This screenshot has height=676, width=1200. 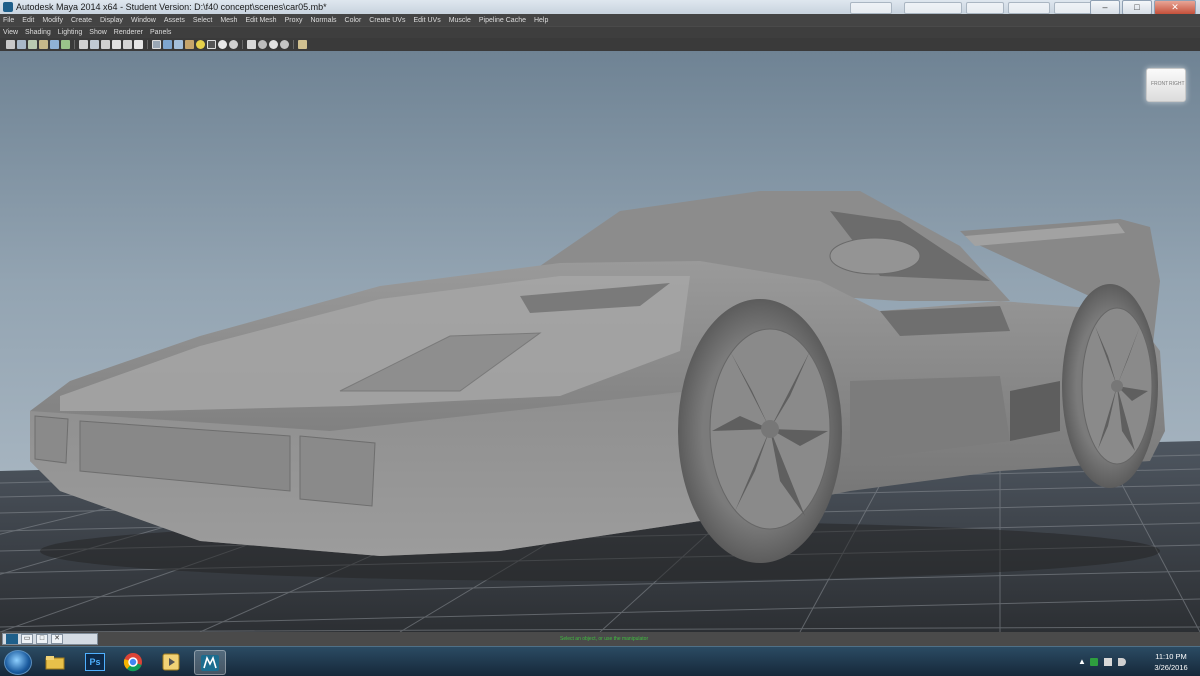 I want to click on field-chart-icon, so click(x=116, y=44).